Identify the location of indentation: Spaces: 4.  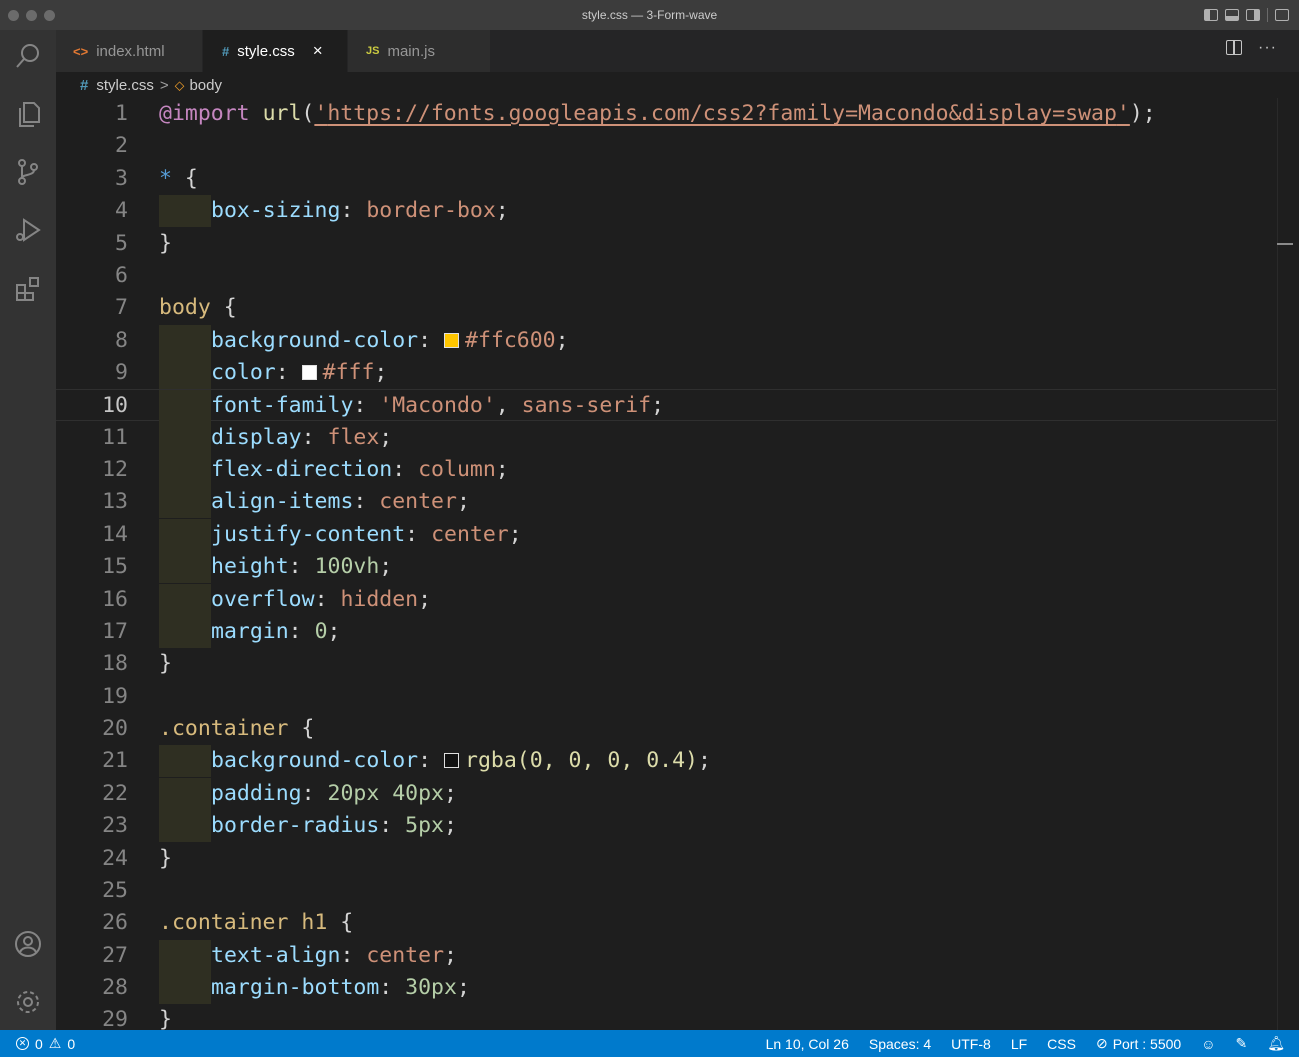
(900, 1044).